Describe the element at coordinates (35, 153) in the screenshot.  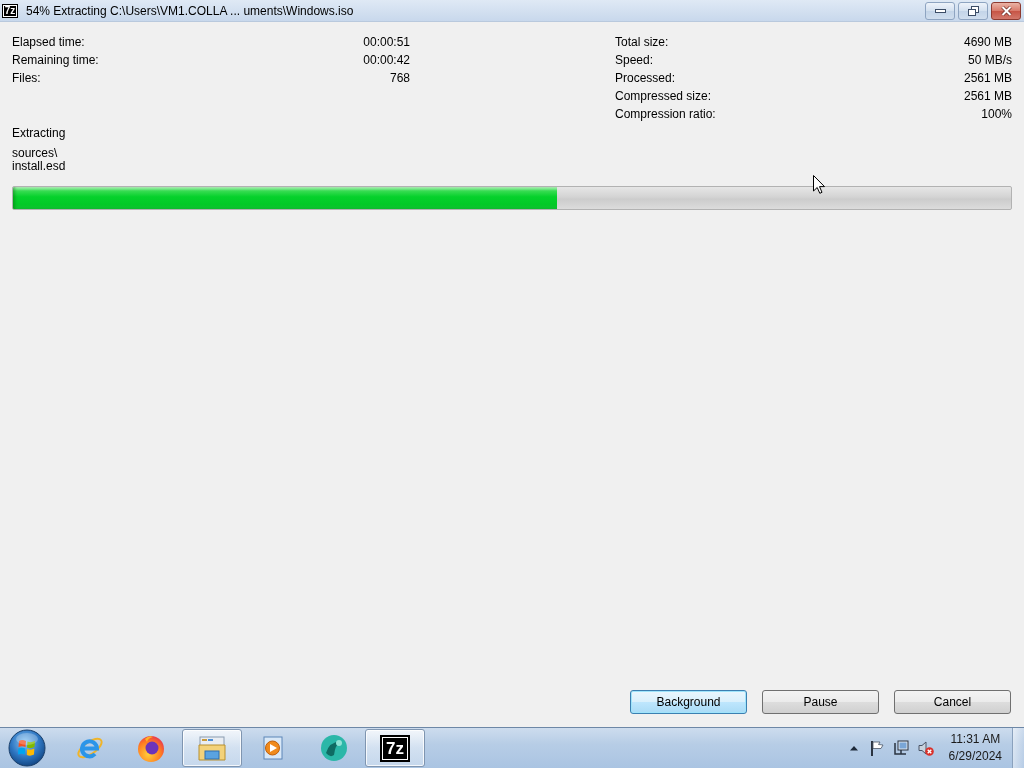
I see `file-folder: sources\` at that location.